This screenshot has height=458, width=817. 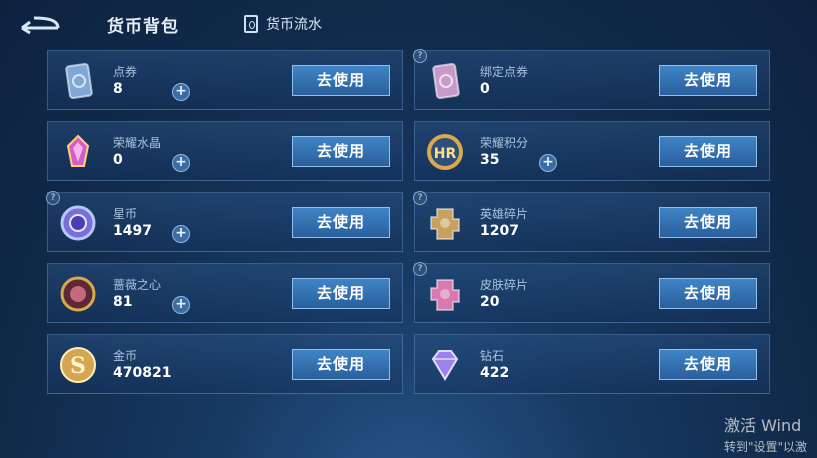 What do you see at coordinates (592, 364) in the screenshot?
I see `currency-card: 钻石 422 去使用` at bounding box center [592, 364].